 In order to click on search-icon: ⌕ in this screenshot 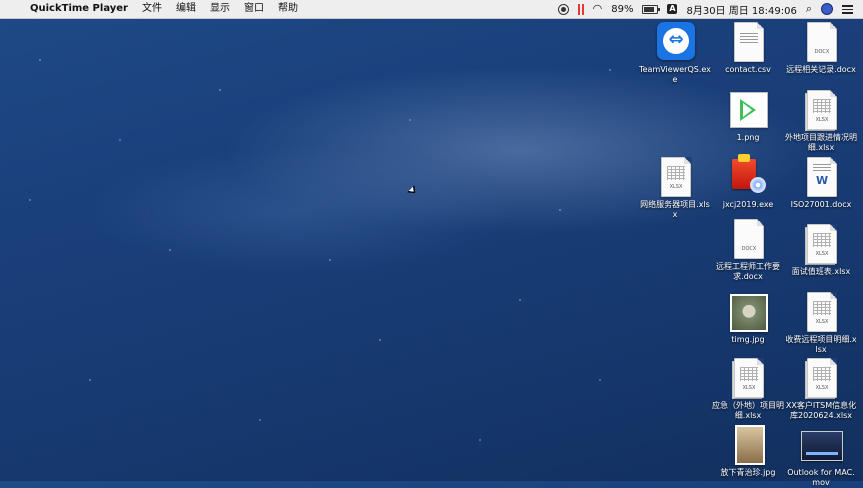, I will do `click(809, 9)`.